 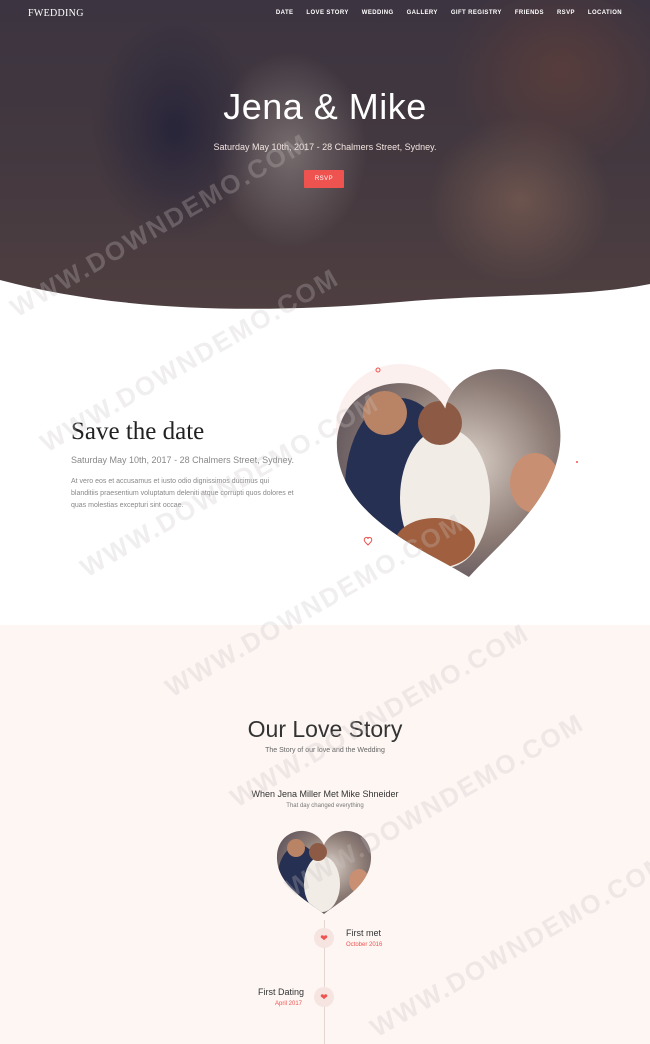 I want to click on save-the-date-title: Save the date, so click(x=138, y=431).